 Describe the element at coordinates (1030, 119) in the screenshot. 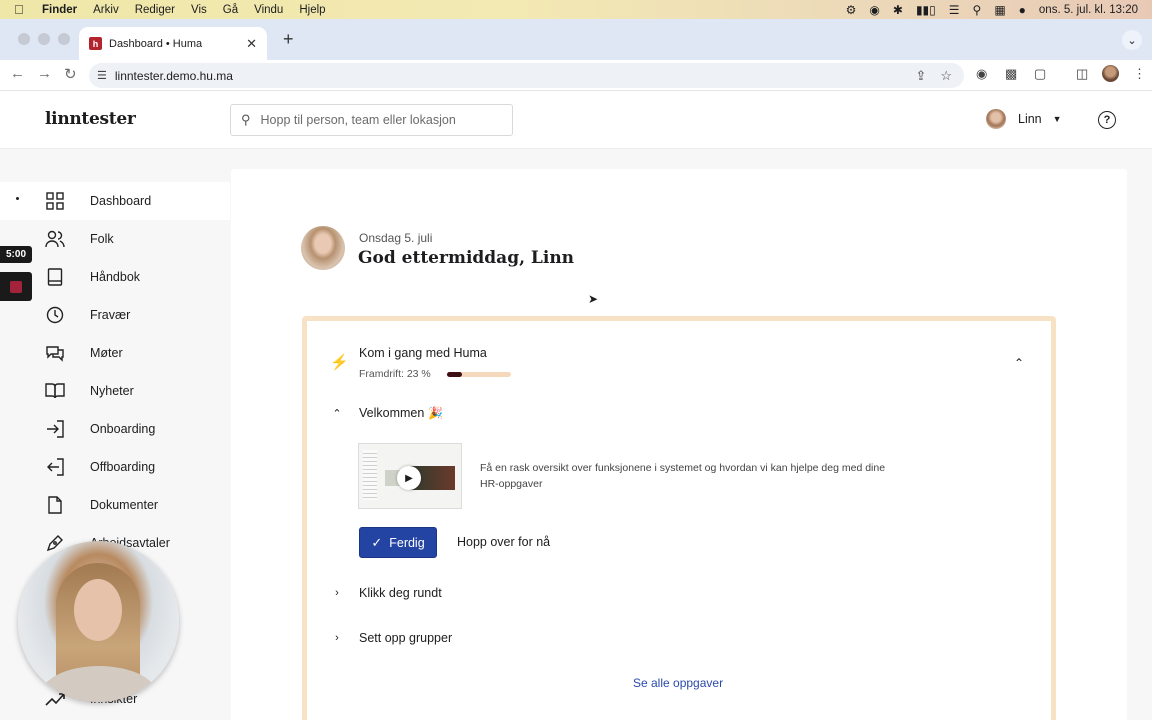

I see `user-name: Linn` at that location.